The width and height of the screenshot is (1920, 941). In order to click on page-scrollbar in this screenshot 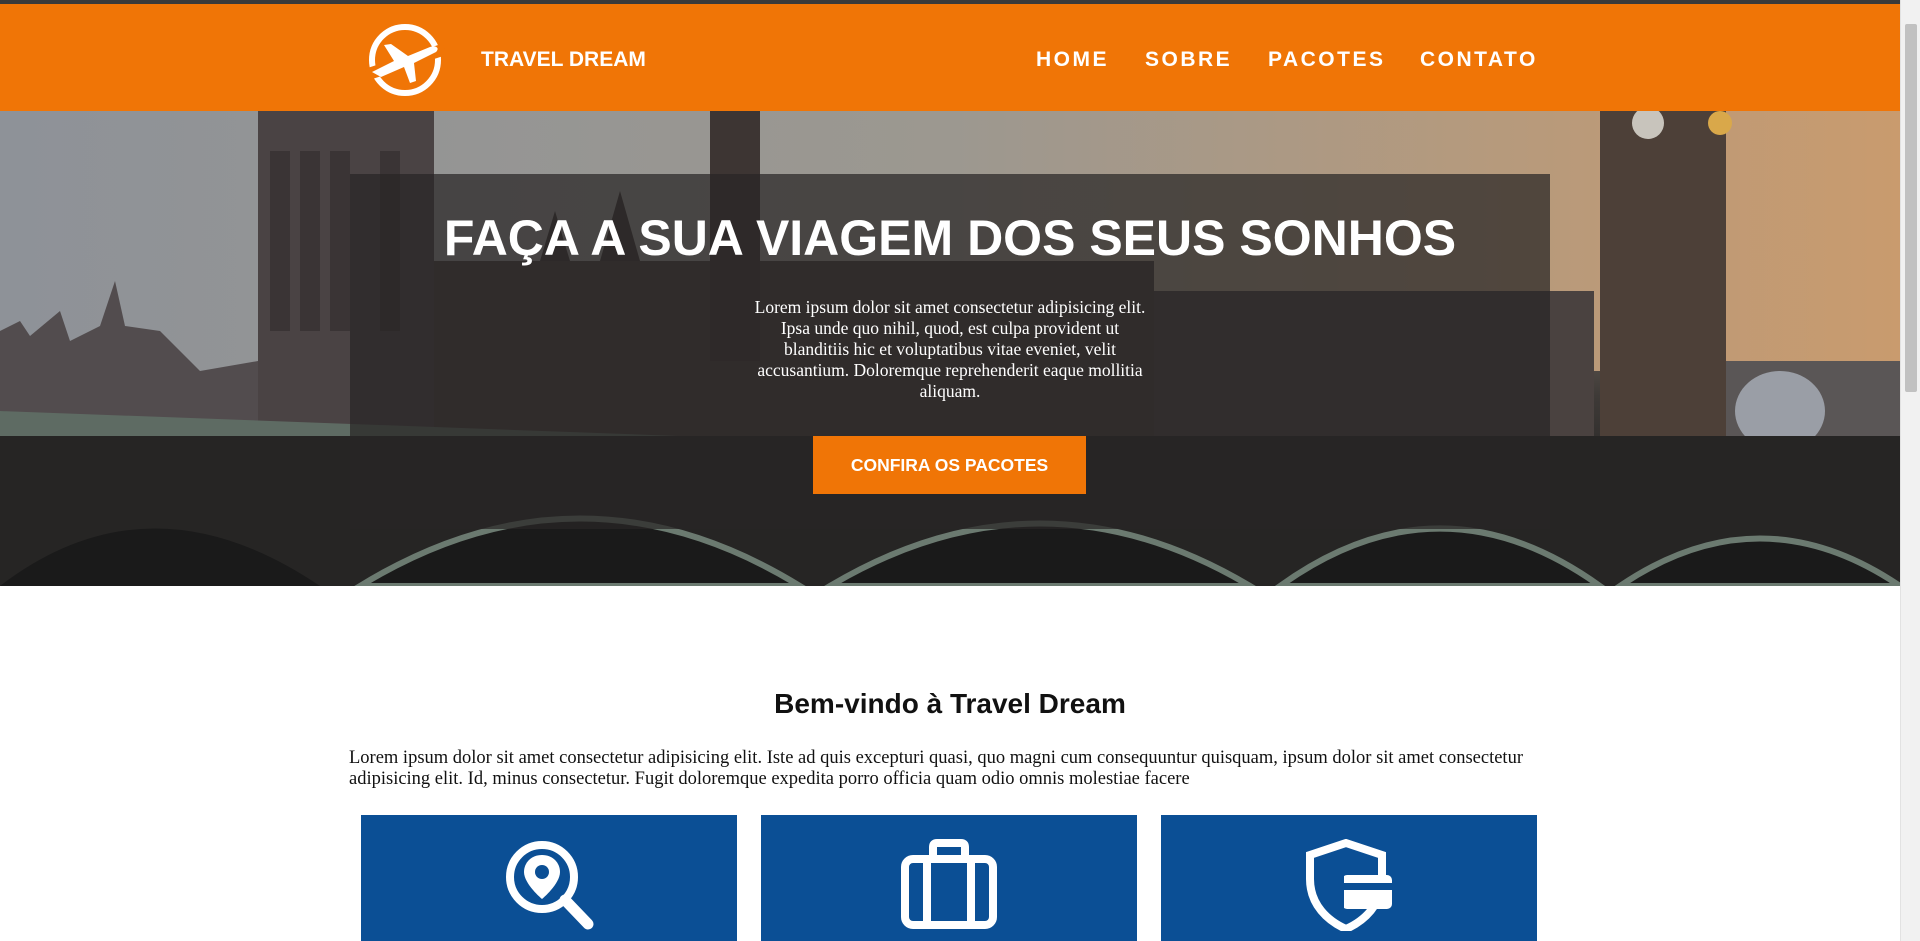, I will do `click(1910, 470)`.